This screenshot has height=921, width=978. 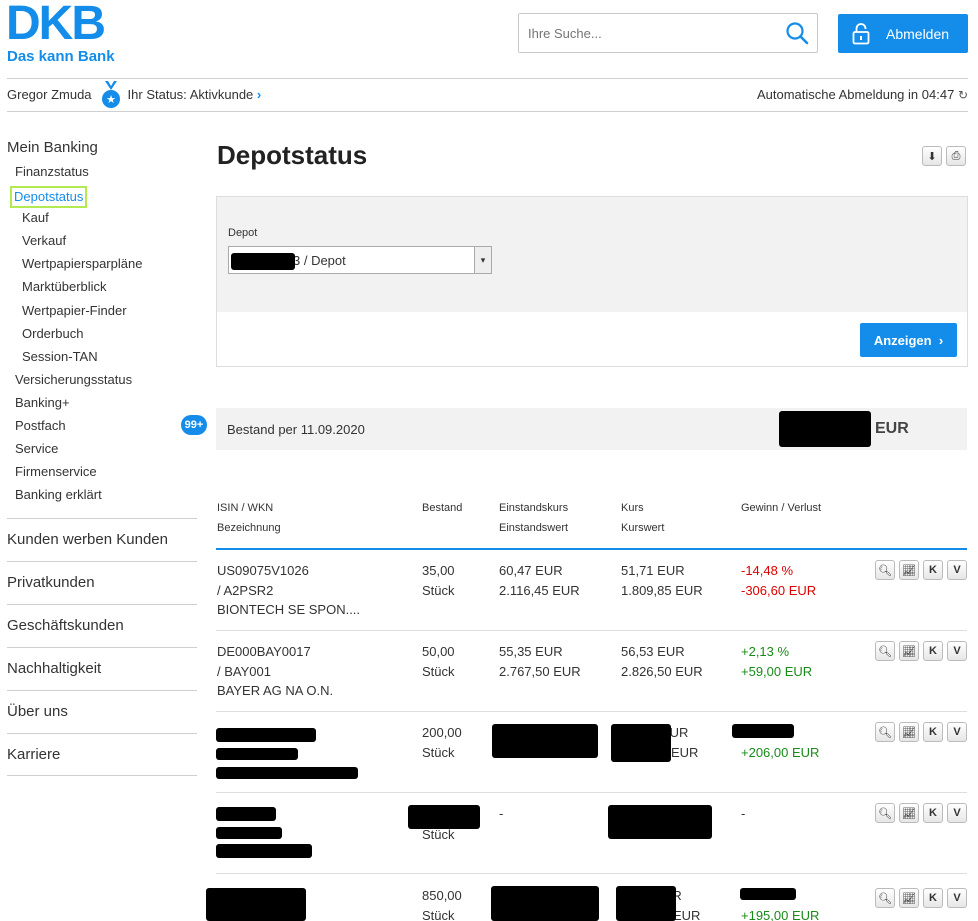 I want to click on unlock-icon, so click(x=861, y=33).